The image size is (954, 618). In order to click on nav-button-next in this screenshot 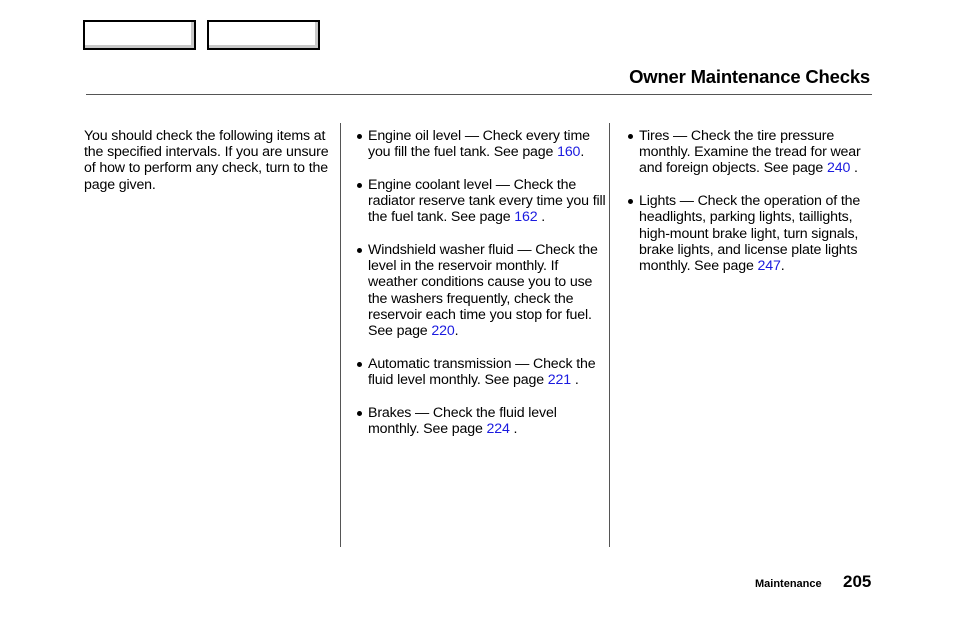, I will do `click(263, 35)`.